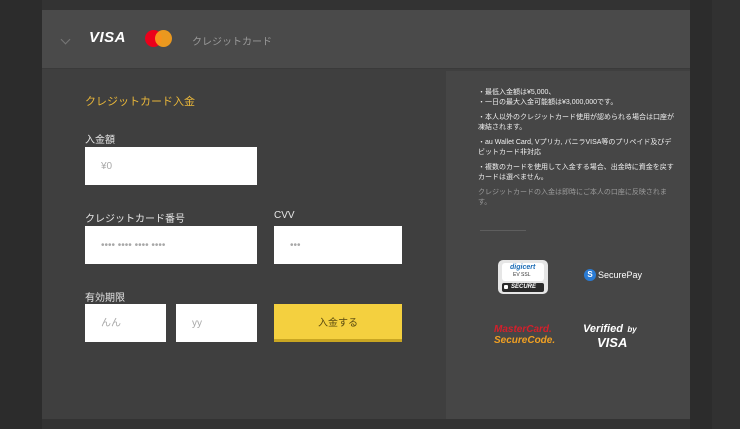 This screenshot has height=429, width=740. I want to click on visa-logo: VISA, so click(108, 37).